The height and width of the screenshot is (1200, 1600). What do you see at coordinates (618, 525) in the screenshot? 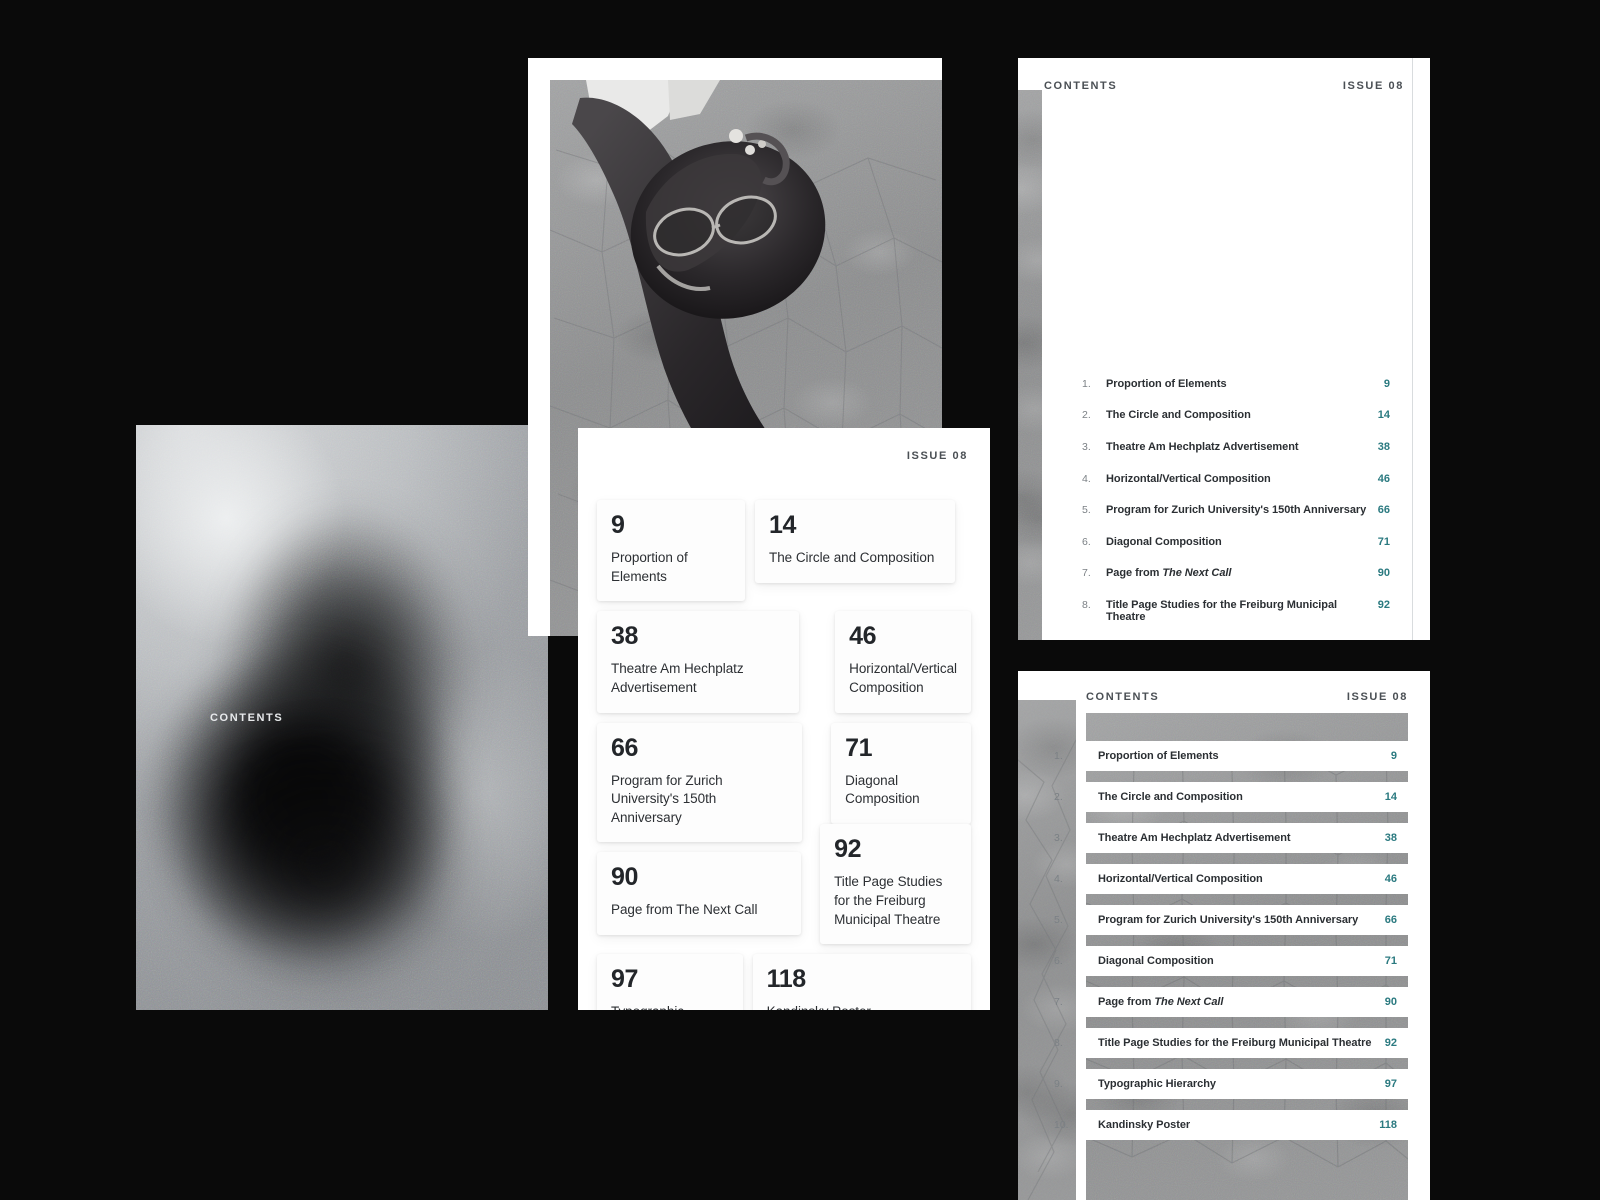
I see `card-page-number: 9` at bounding box center [618, 525].